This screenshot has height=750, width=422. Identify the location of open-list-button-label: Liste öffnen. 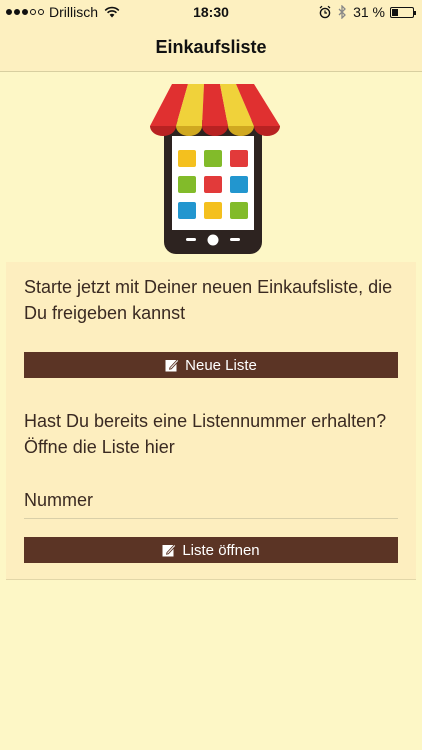
(221, 550).